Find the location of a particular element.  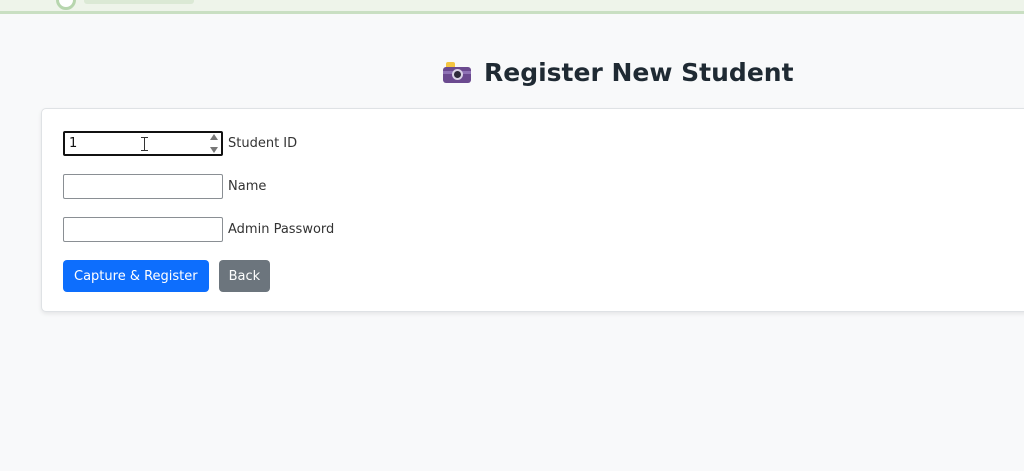

capture-register-button: Capture & Register is located at coordinates (136, 276).